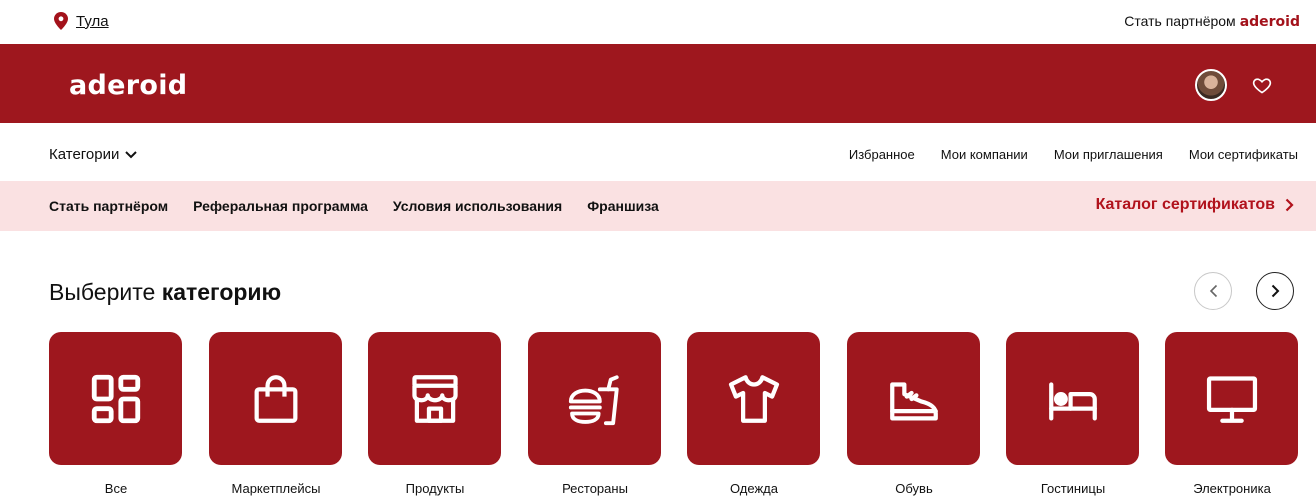 The height and width of the screenshot is (497, 1316). Describe the element at coordinates (477, 206) in the screenshot. I see `subnav-terms: Условия использования` at that location.